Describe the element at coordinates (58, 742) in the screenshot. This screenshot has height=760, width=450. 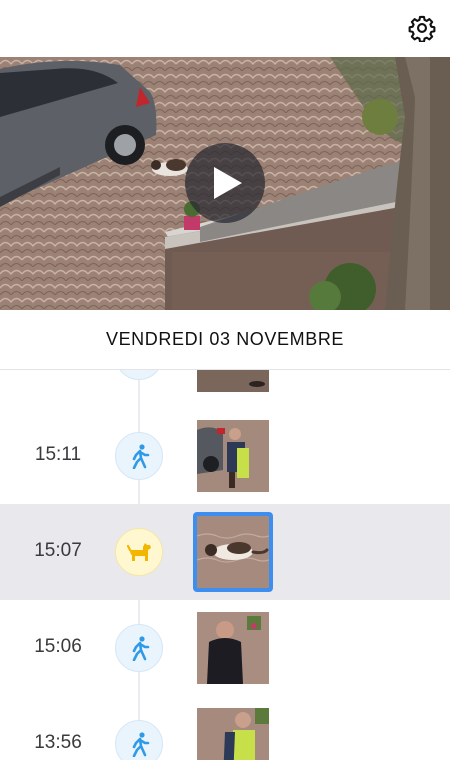
I see `event-time: 13:56` at that location.